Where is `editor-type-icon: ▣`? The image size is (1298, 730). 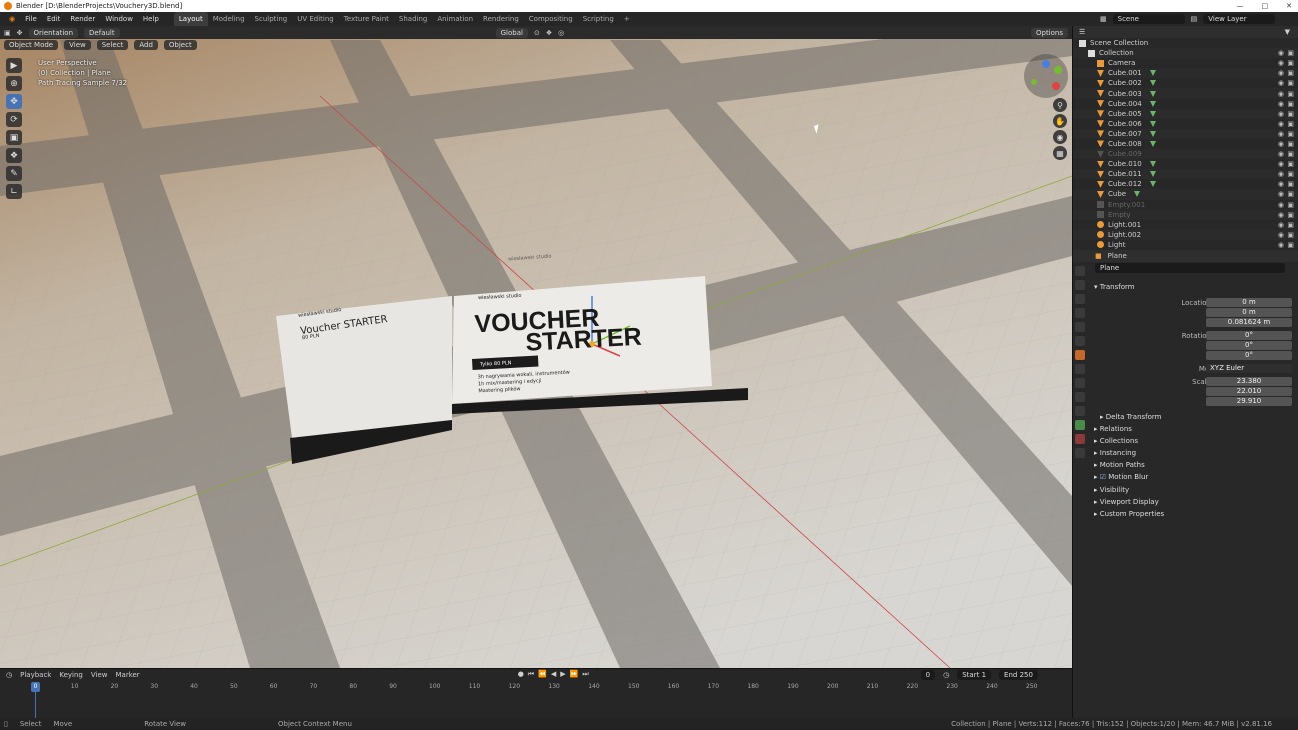
editor-type-icon: ▣ is located at coordinates (7, 33).